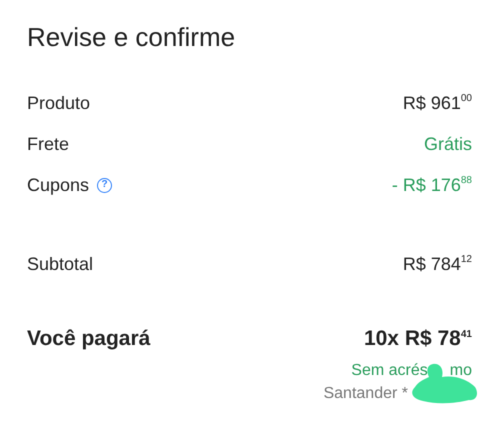 The image size is (500, 439). I want to click on total-value: 10x R$ 78$^{41}$, so click(418, 339).